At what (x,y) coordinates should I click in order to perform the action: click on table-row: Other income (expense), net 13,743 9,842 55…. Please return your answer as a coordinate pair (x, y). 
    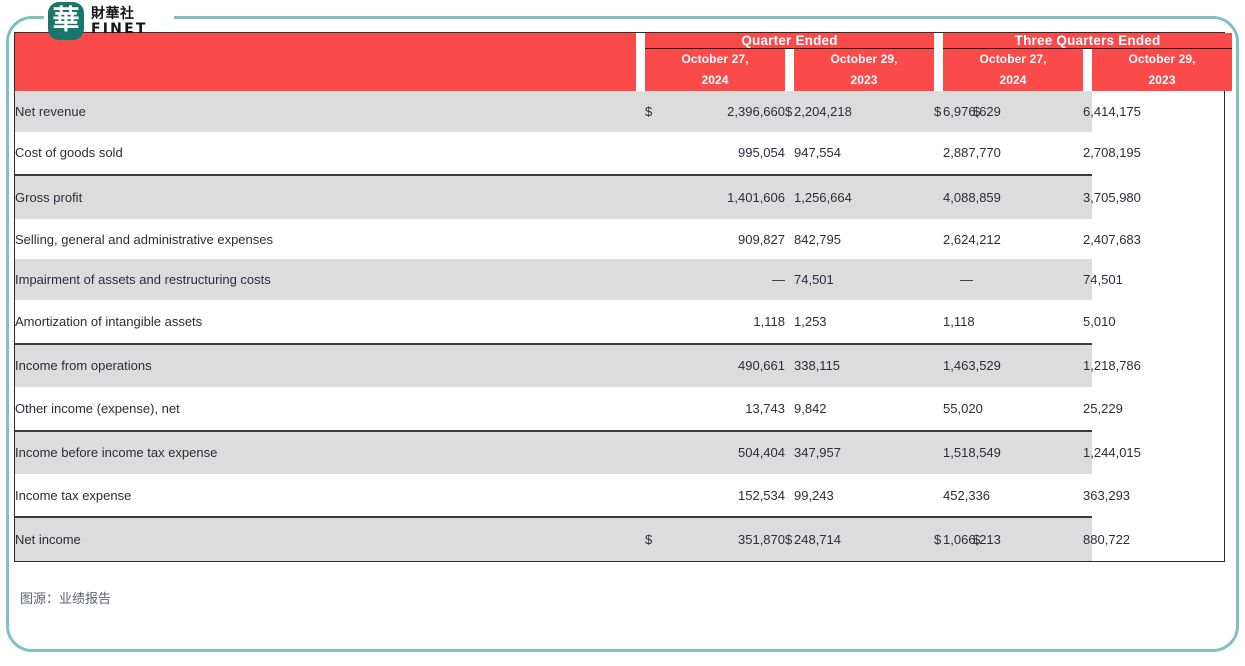
    Looking at the image, I should click on (623, 409).